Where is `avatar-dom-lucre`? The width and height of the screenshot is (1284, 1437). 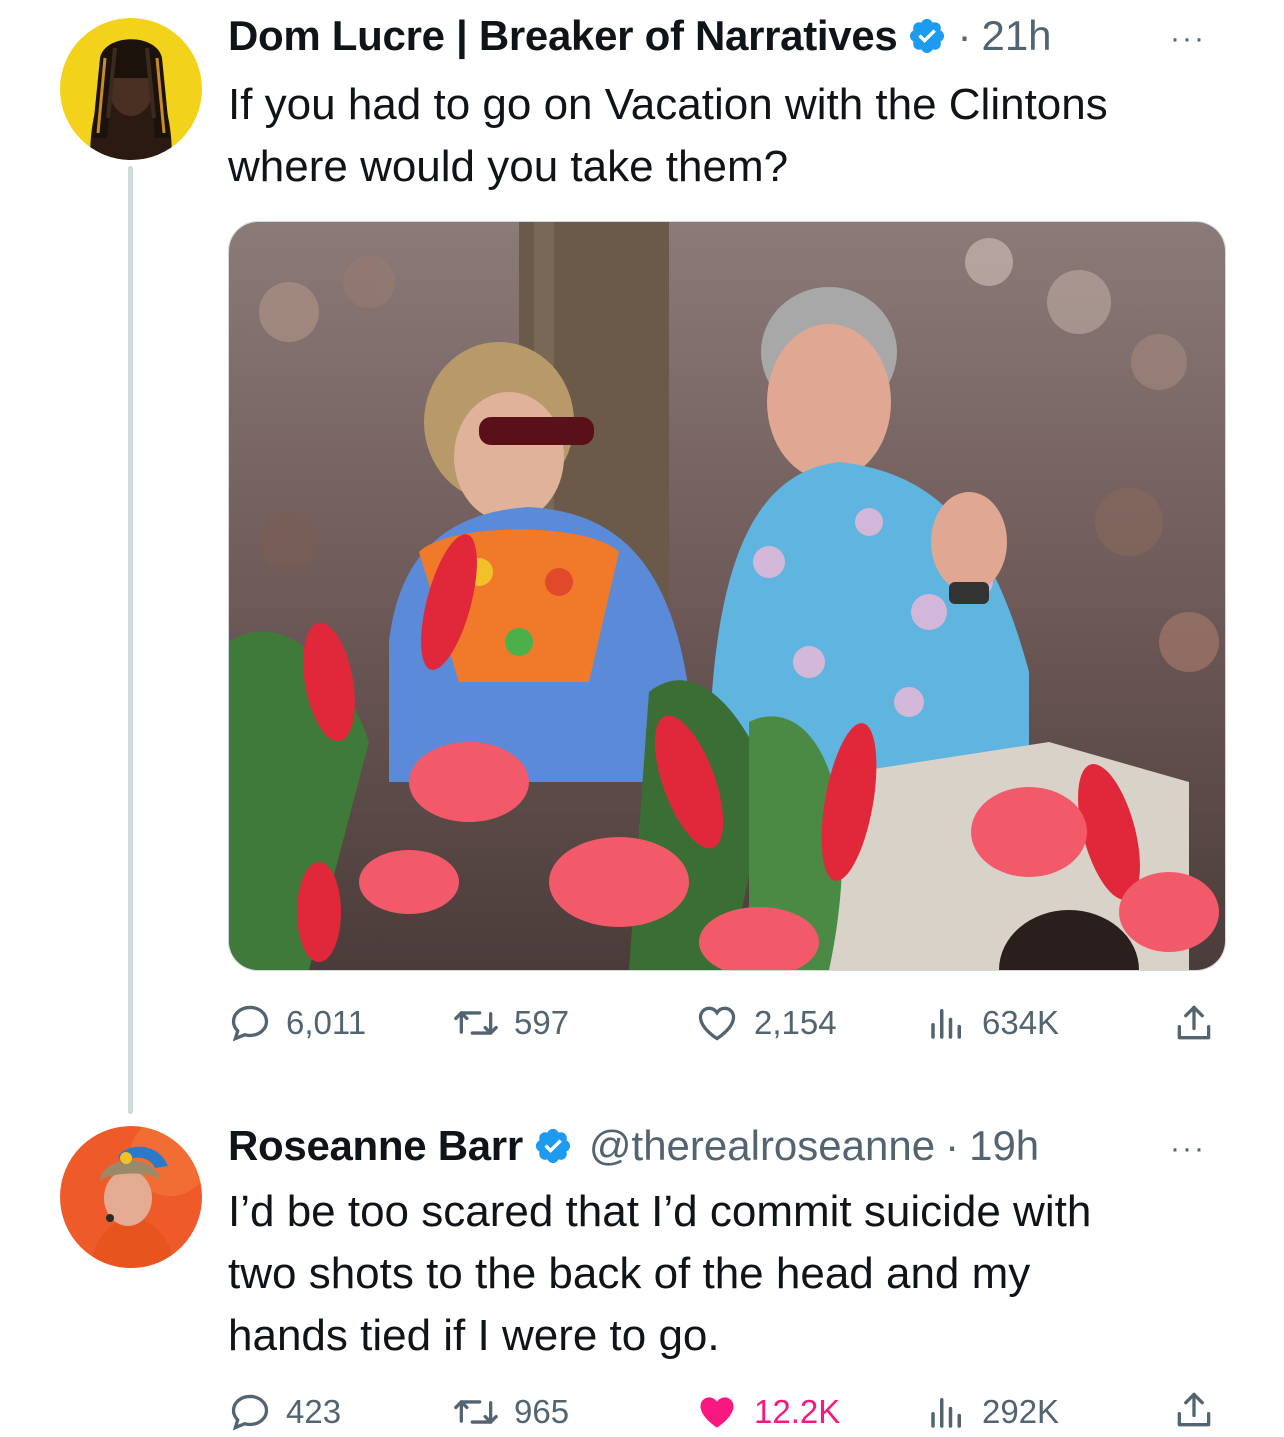
avatar-dom-lucre is located at coordinates (131, 89).